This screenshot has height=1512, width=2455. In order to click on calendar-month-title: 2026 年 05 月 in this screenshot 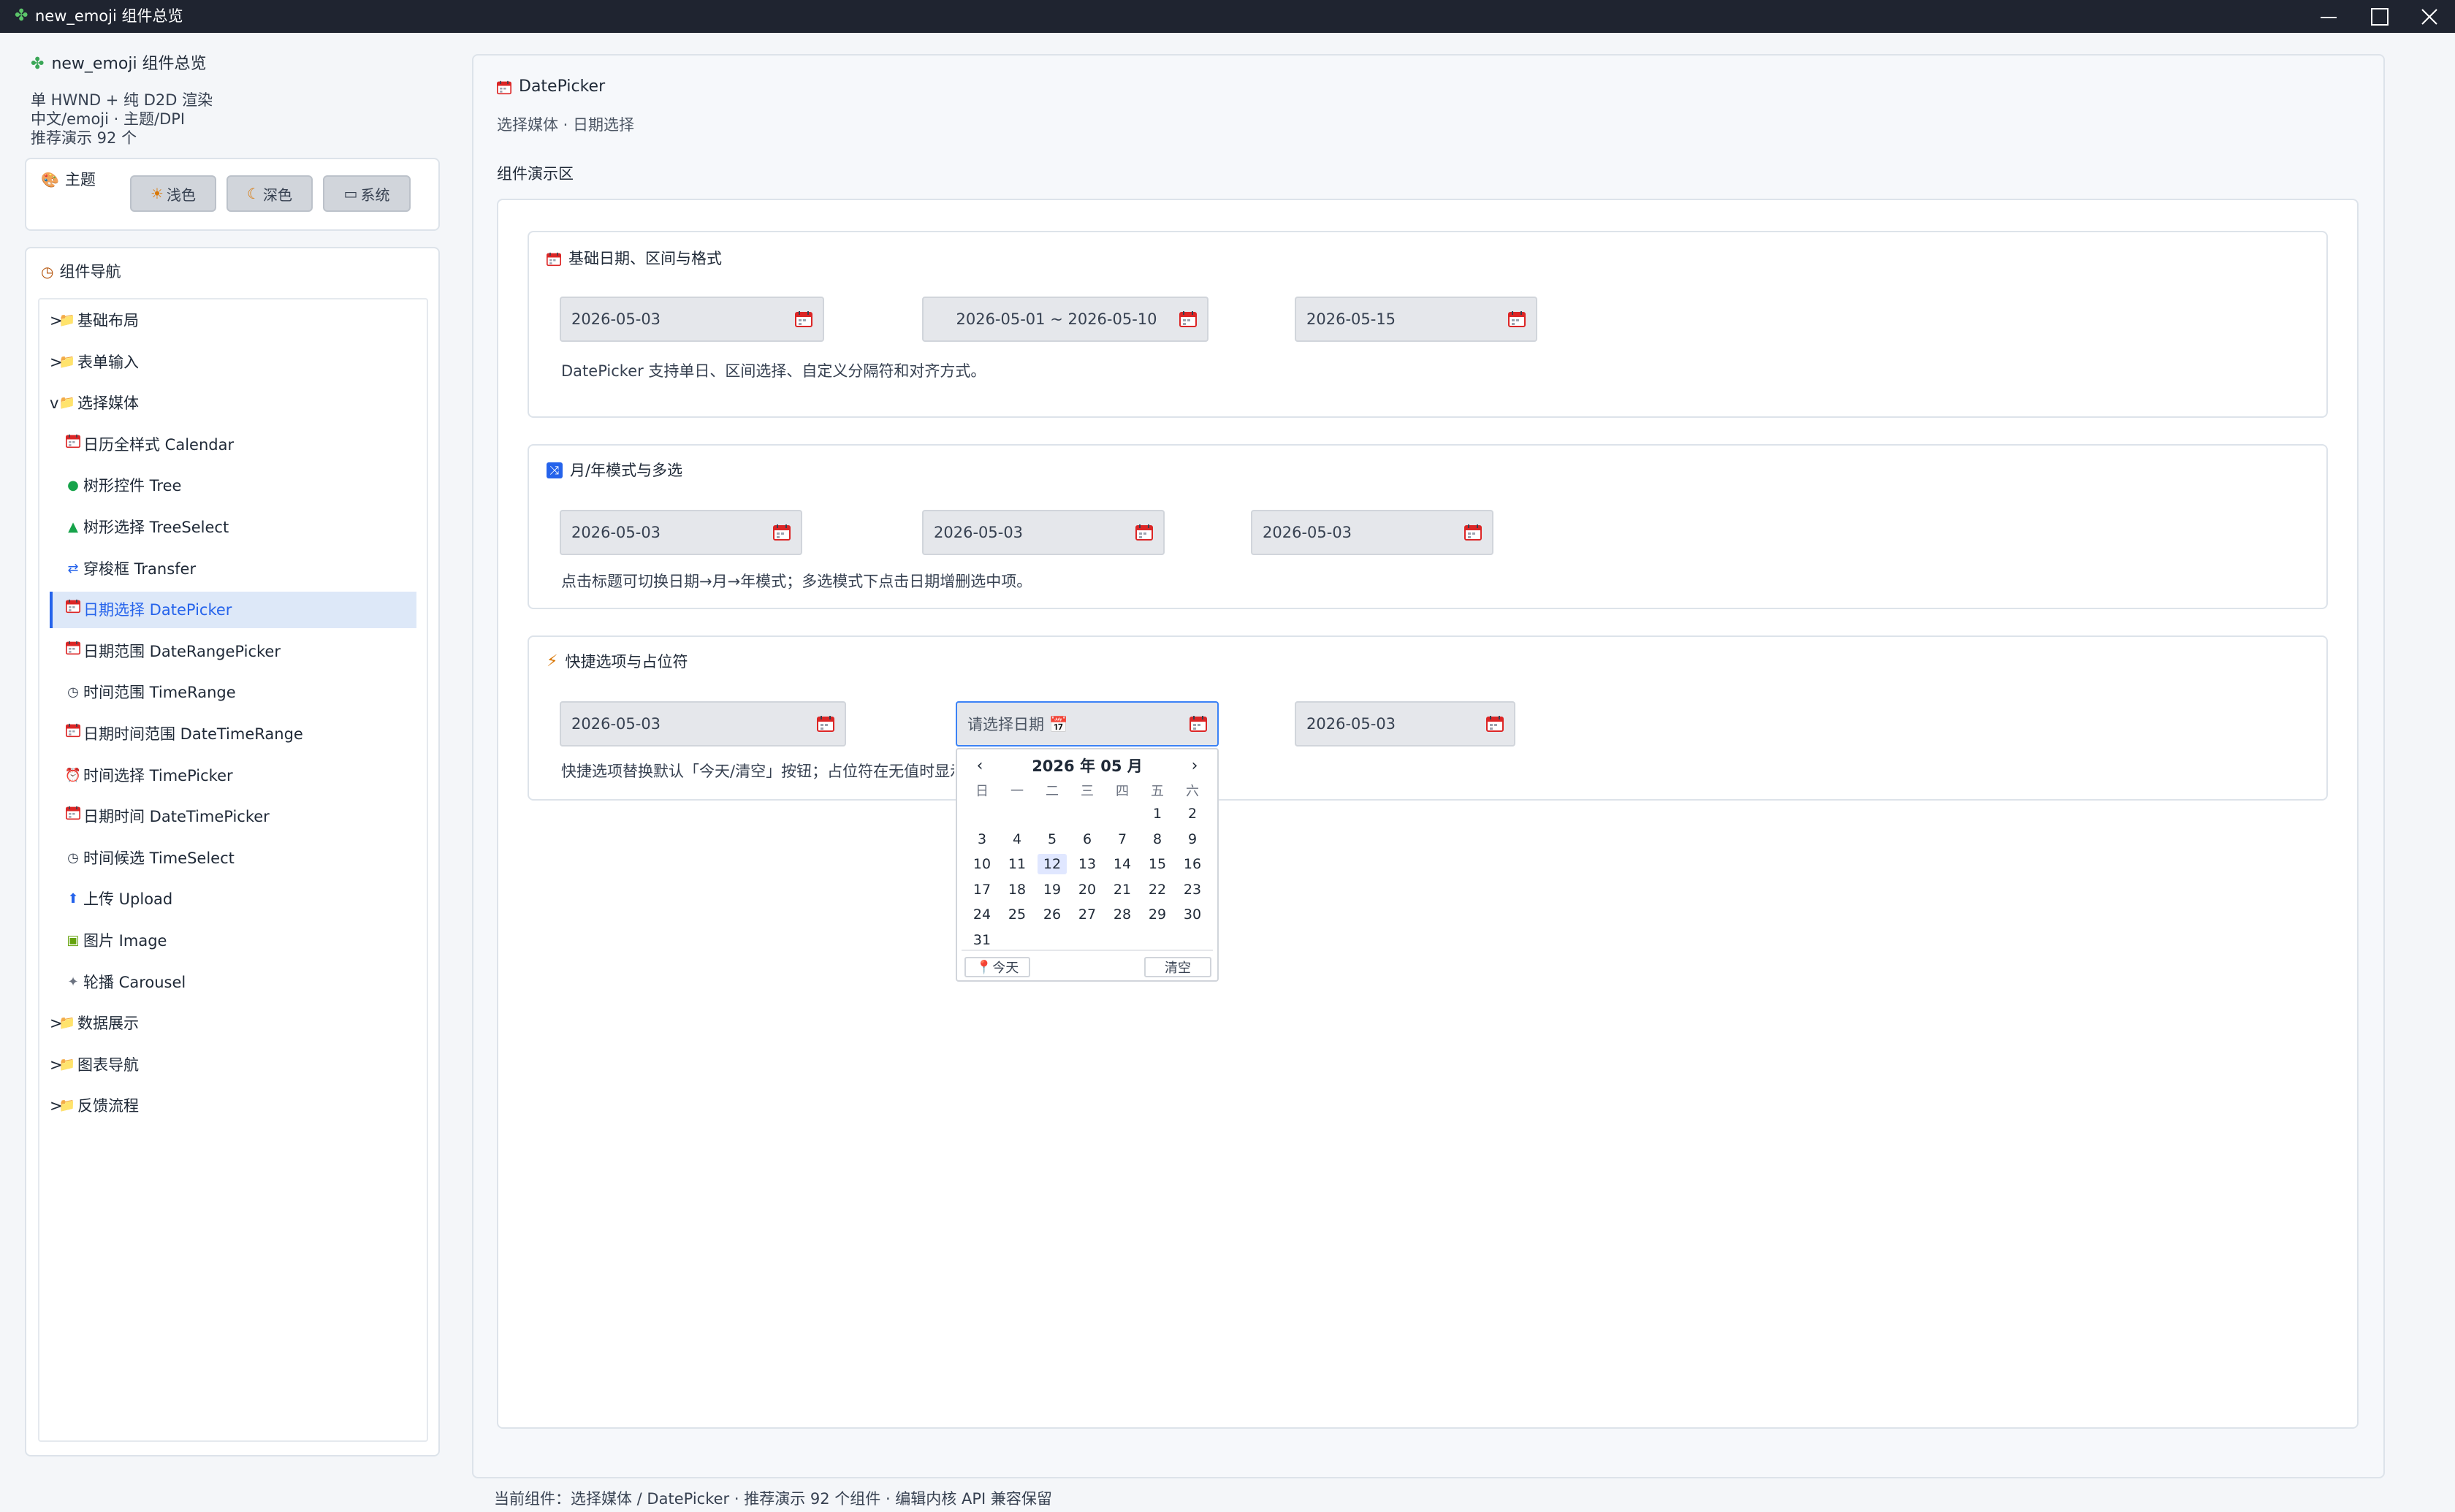, I will do `click(1087, 766)`.